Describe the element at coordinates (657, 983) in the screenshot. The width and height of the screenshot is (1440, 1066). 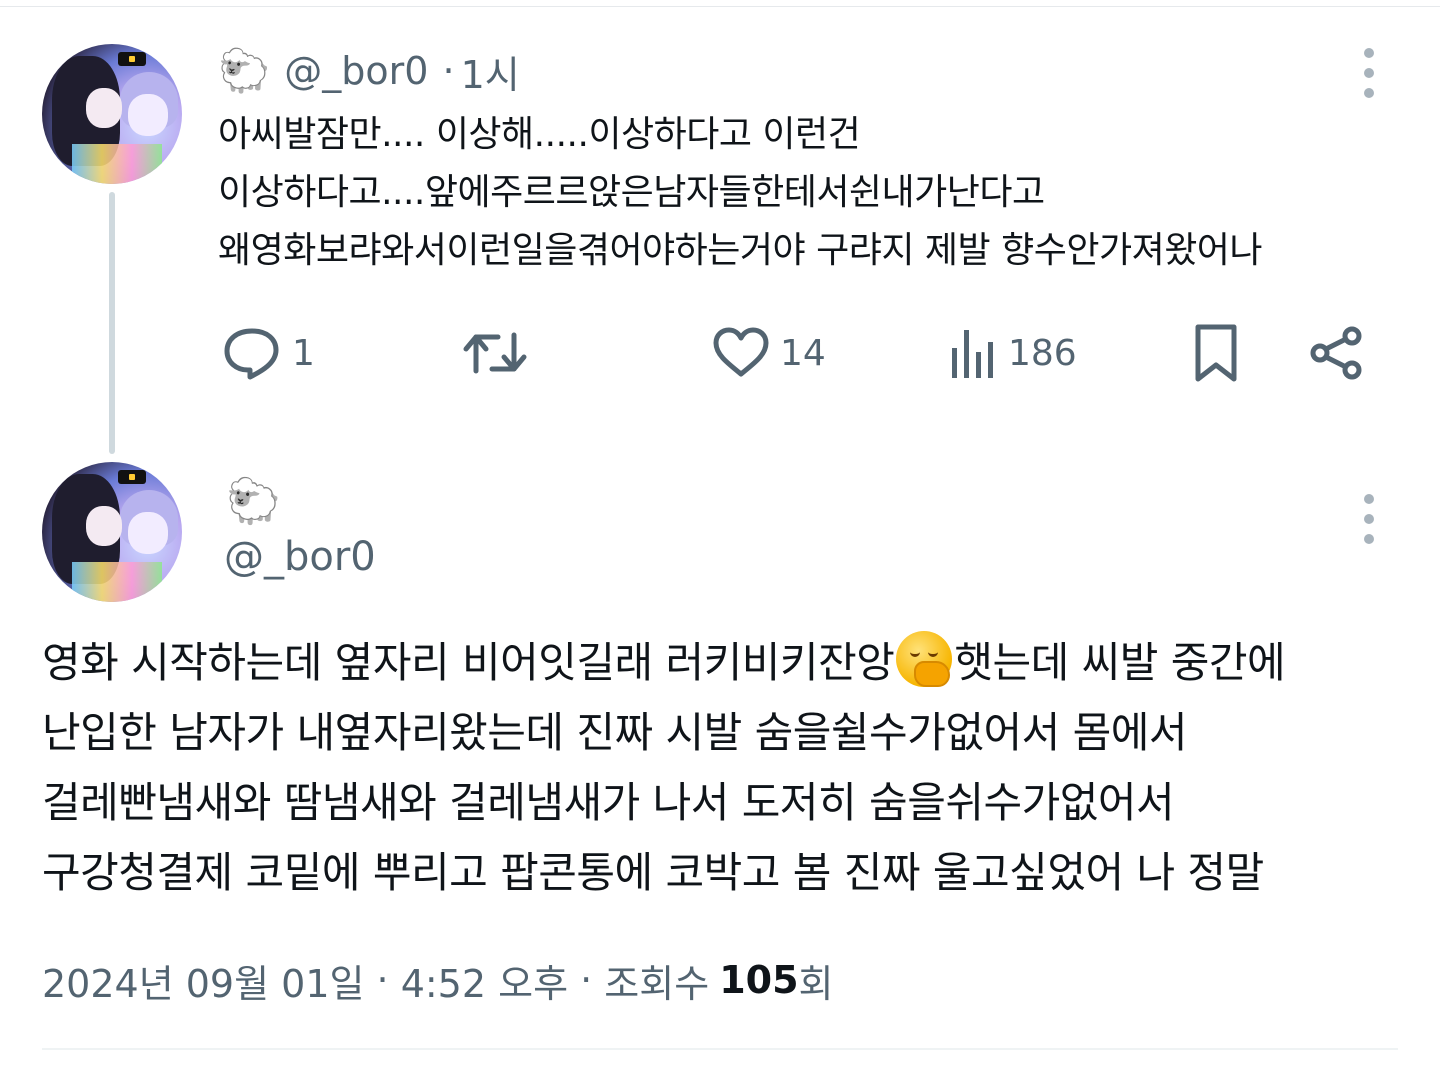
I see `views-label: 조회수` at that location.